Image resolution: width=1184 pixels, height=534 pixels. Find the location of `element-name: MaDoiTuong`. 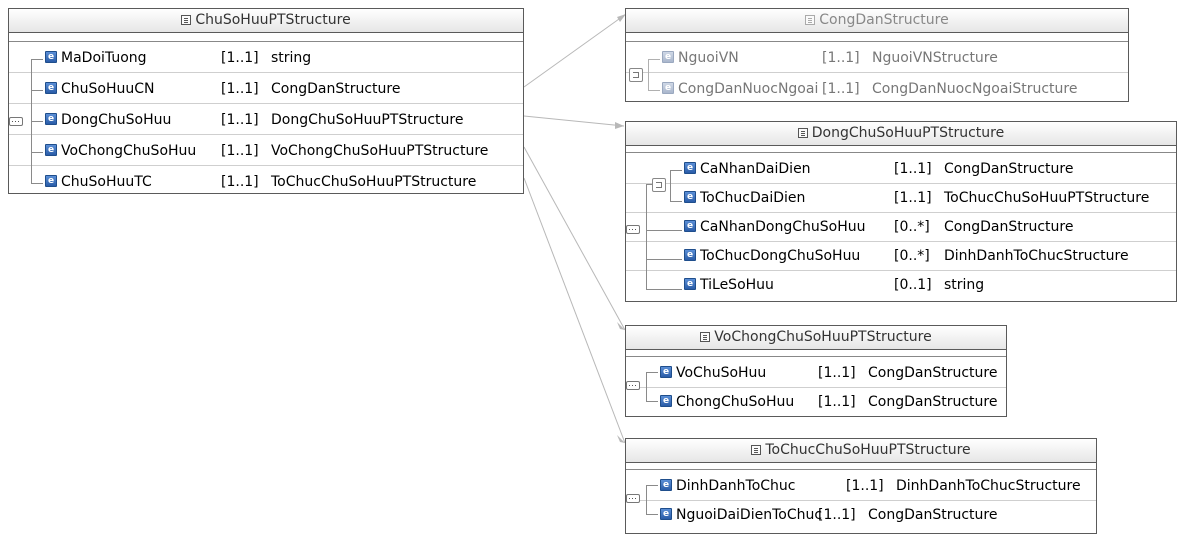

element-name: MaDoiTuong is located at coordinates (104, 58).